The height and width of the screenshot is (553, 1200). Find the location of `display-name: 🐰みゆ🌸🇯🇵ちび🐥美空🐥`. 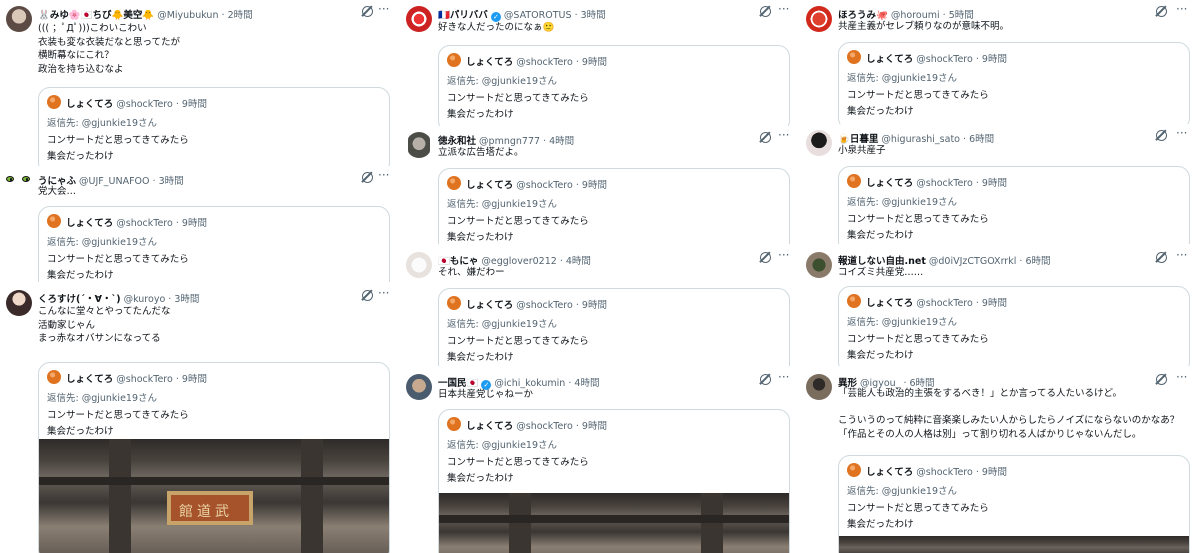

display-name: 🐰みゆ🌸🇯🇵ちび🐥美空🐥 is located at coordinates (96, 15).